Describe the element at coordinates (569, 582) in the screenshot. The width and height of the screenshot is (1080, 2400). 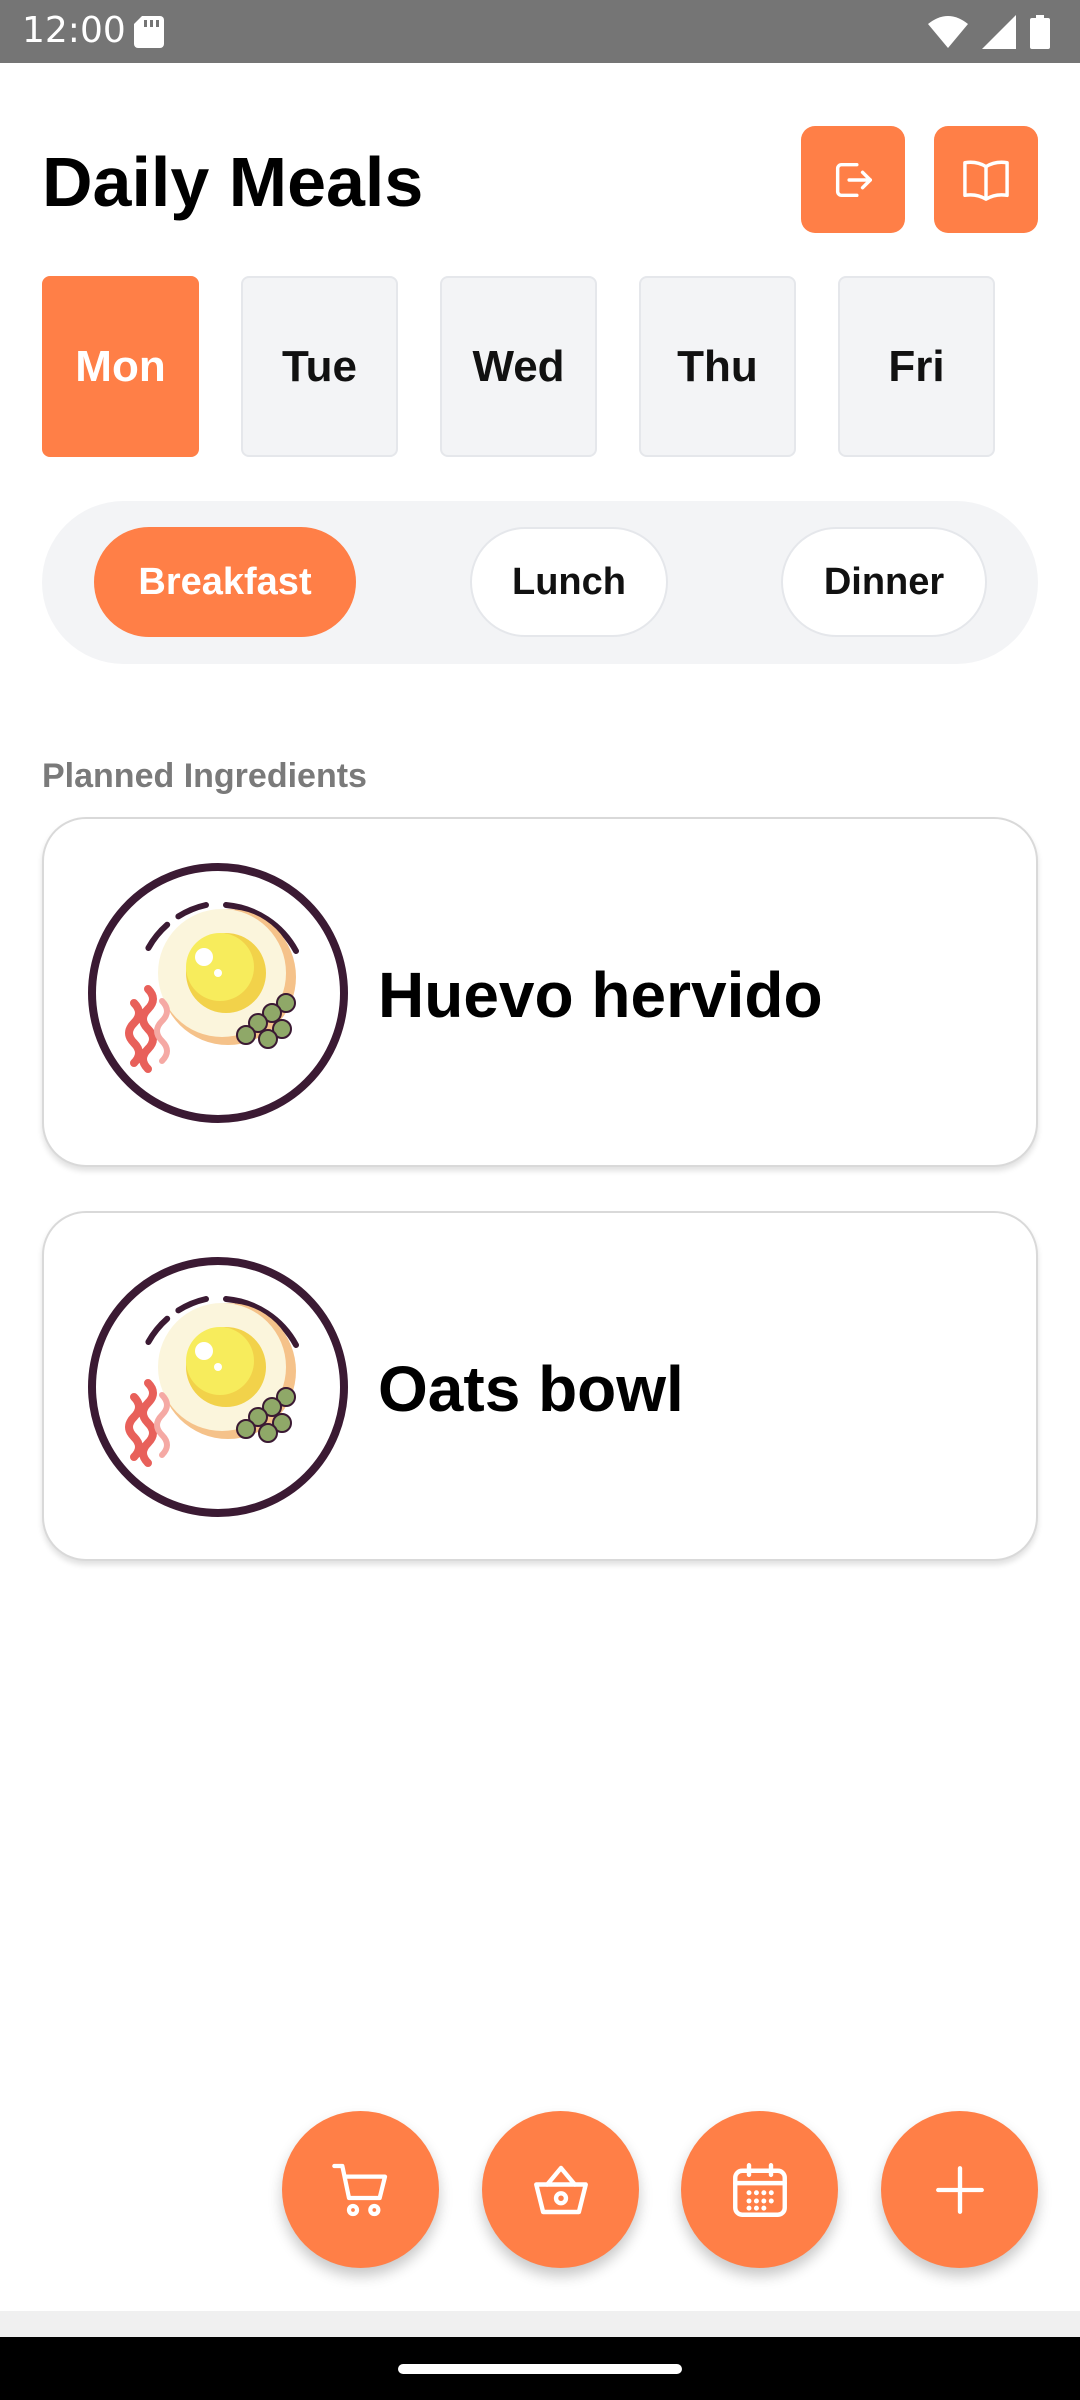
I see `meal-tab-lunch: Lunch` at that location.